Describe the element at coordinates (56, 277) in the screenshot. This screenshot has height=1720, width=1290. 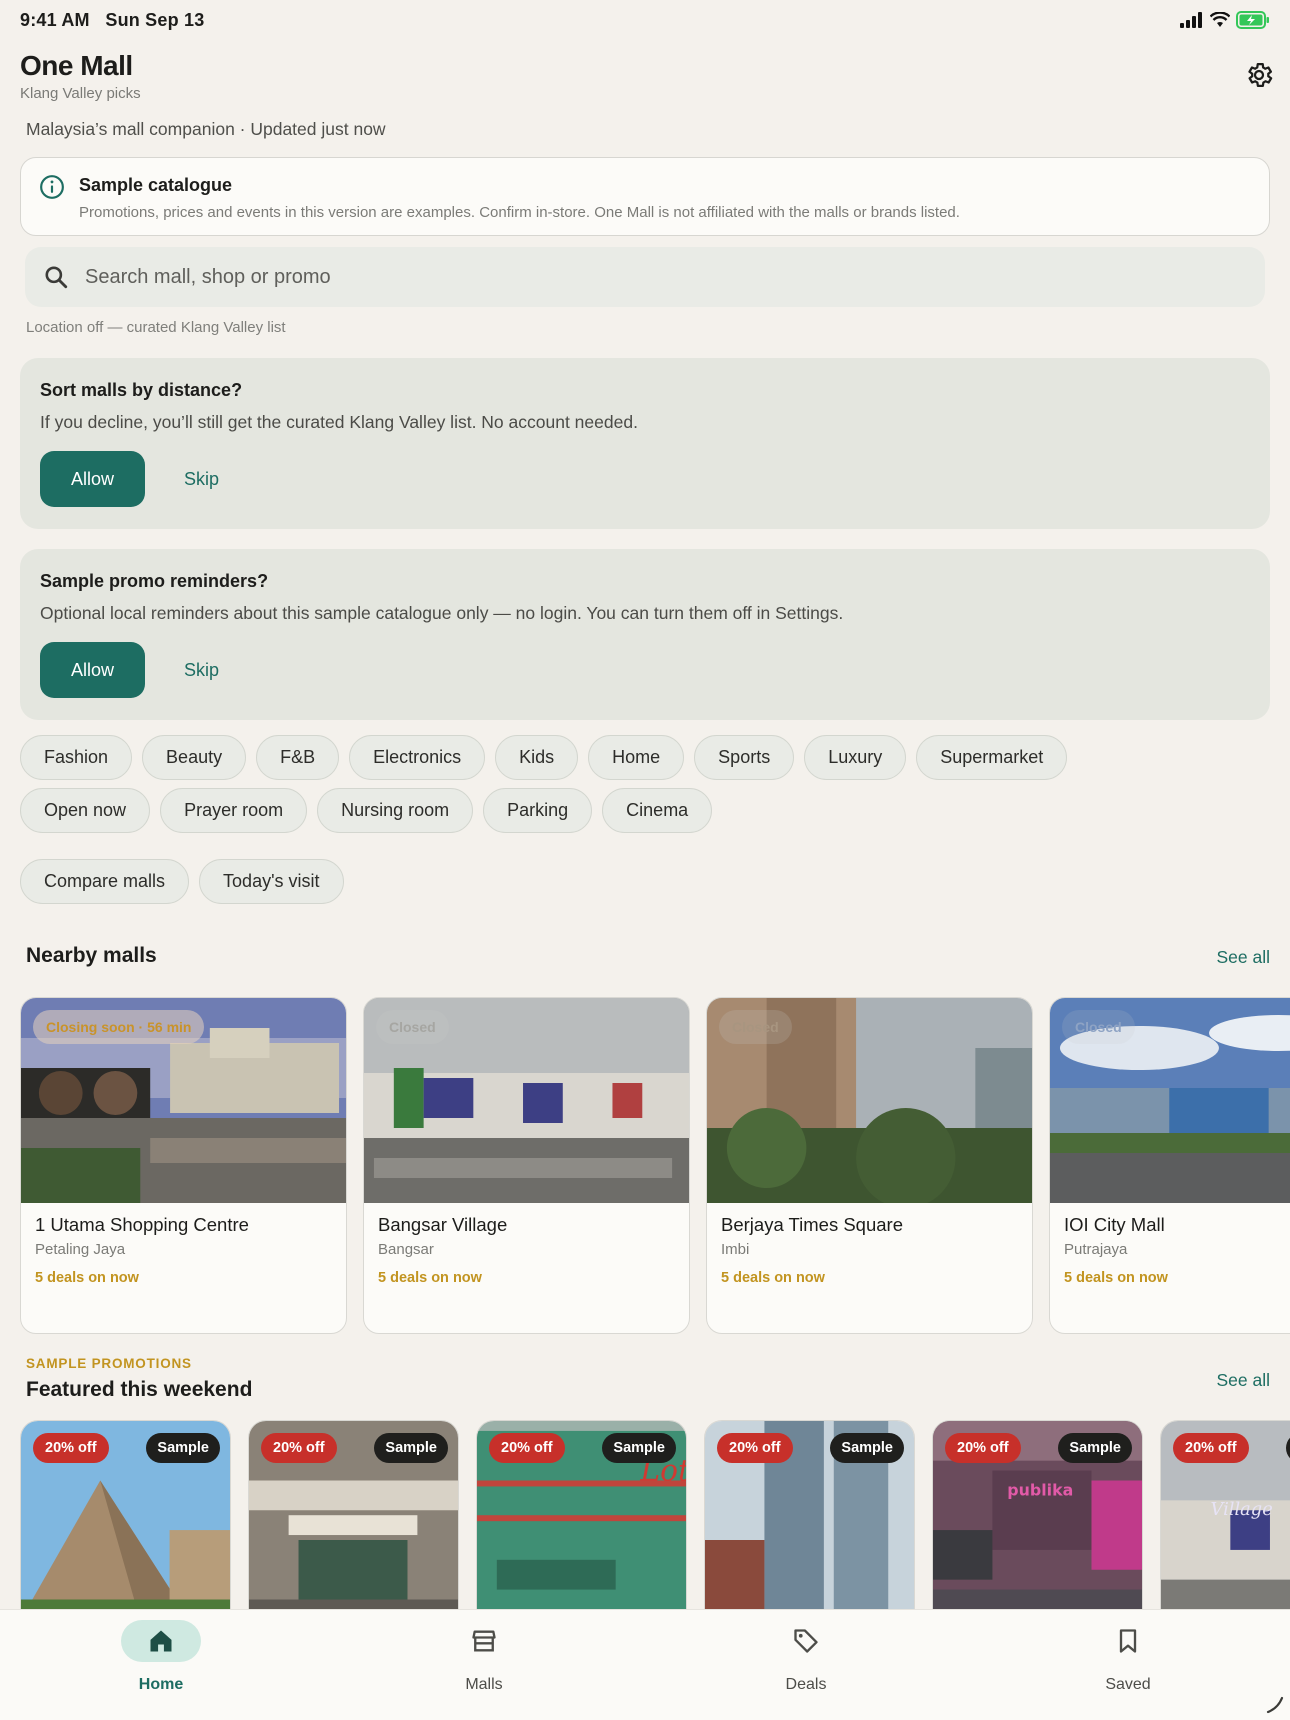
I see `search-icon` at that location.